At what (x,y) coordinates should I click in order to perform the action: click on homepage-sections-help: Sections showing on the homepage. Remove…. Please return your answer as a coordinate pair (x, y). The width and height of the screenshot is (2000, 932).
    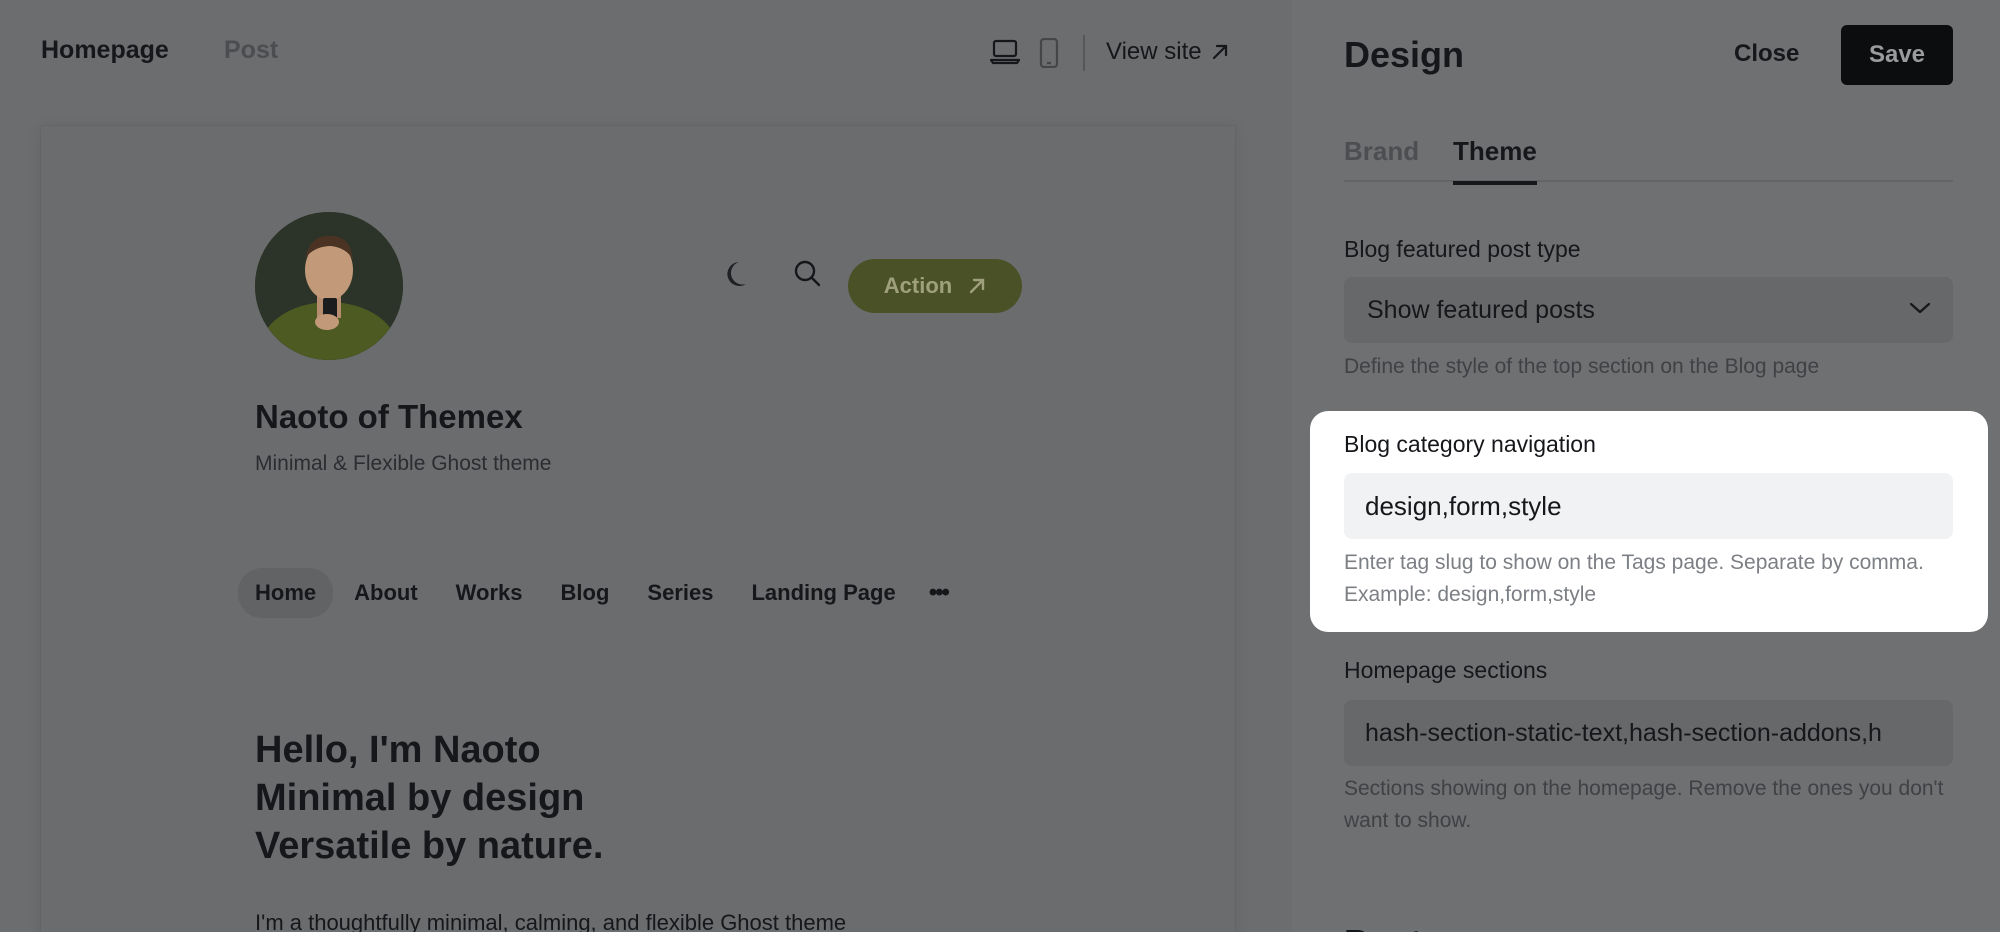
    Looking at the image, I should click on (1644, 804).